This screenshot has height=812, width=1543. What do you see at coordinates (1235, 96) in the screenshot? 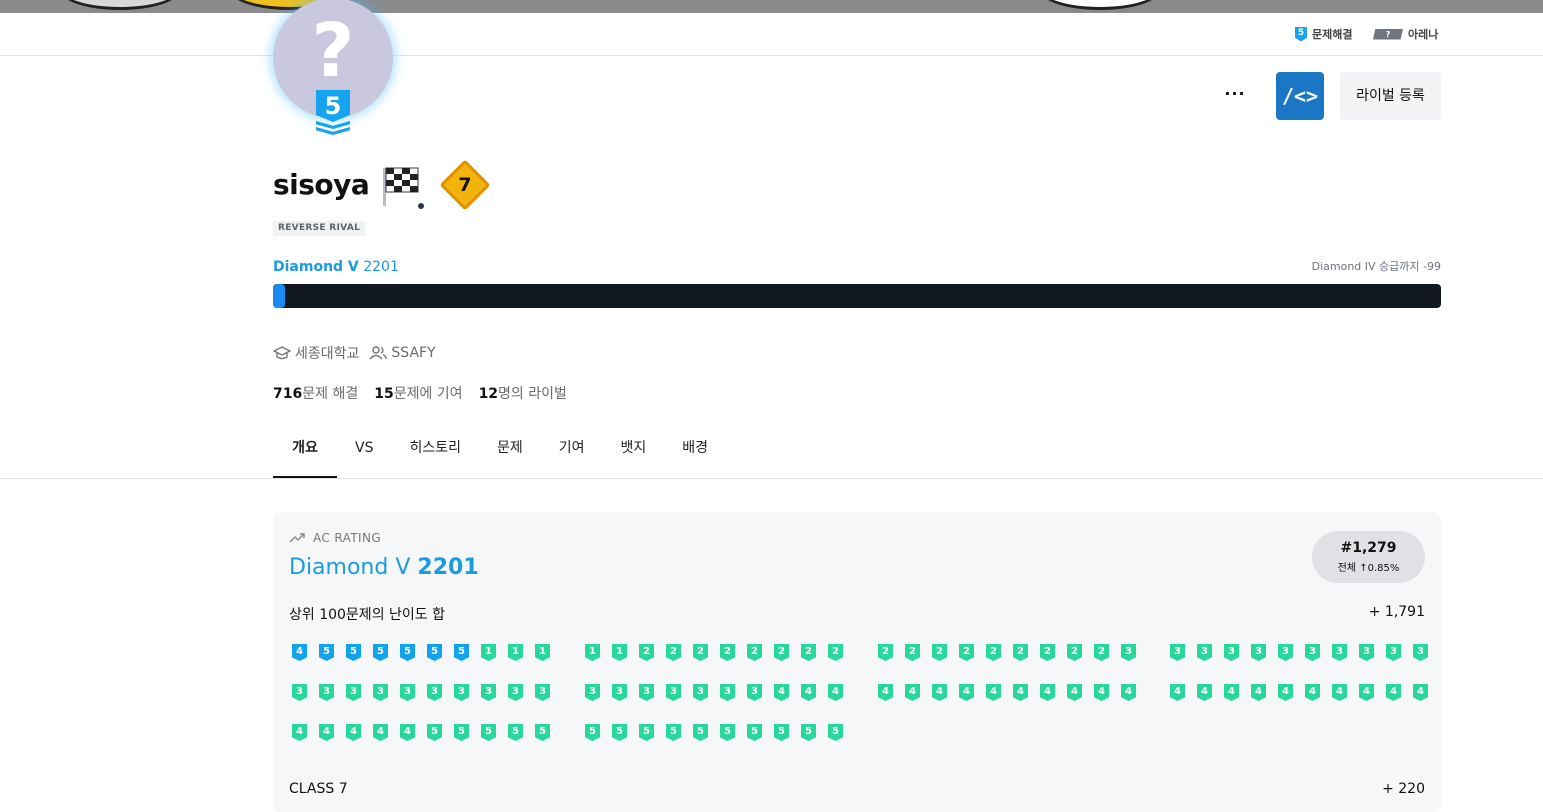
I see `more-options-button: ···` at bounding box center [1235, 96].